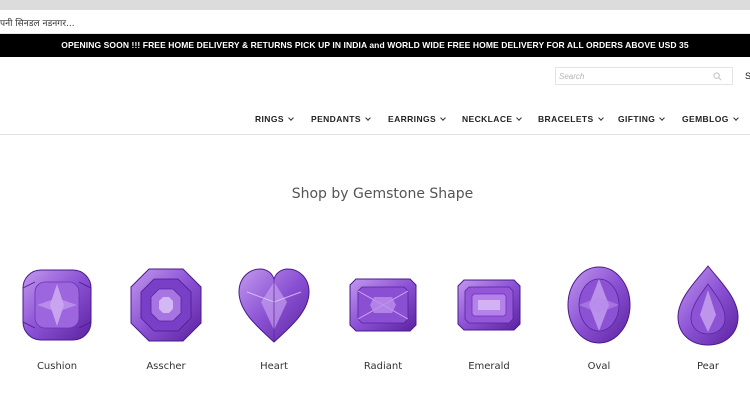 This screenshot has width=750, height=400. What do you see at coordinates (599, 305) in the screenshot?
I see `oval-gem-icon` at bounding box center [599, 305].